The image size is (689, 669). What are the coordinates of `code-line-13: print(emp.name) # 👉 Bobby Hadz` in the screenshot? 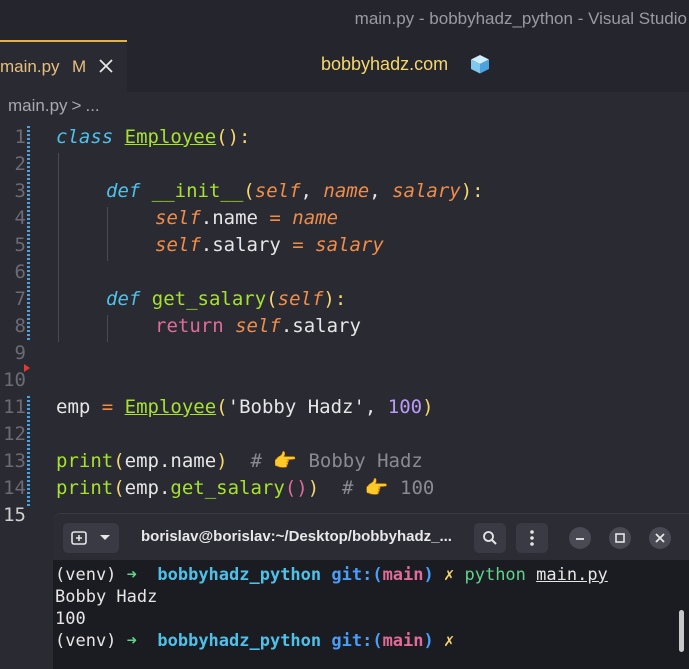 It's located at (239, 461).